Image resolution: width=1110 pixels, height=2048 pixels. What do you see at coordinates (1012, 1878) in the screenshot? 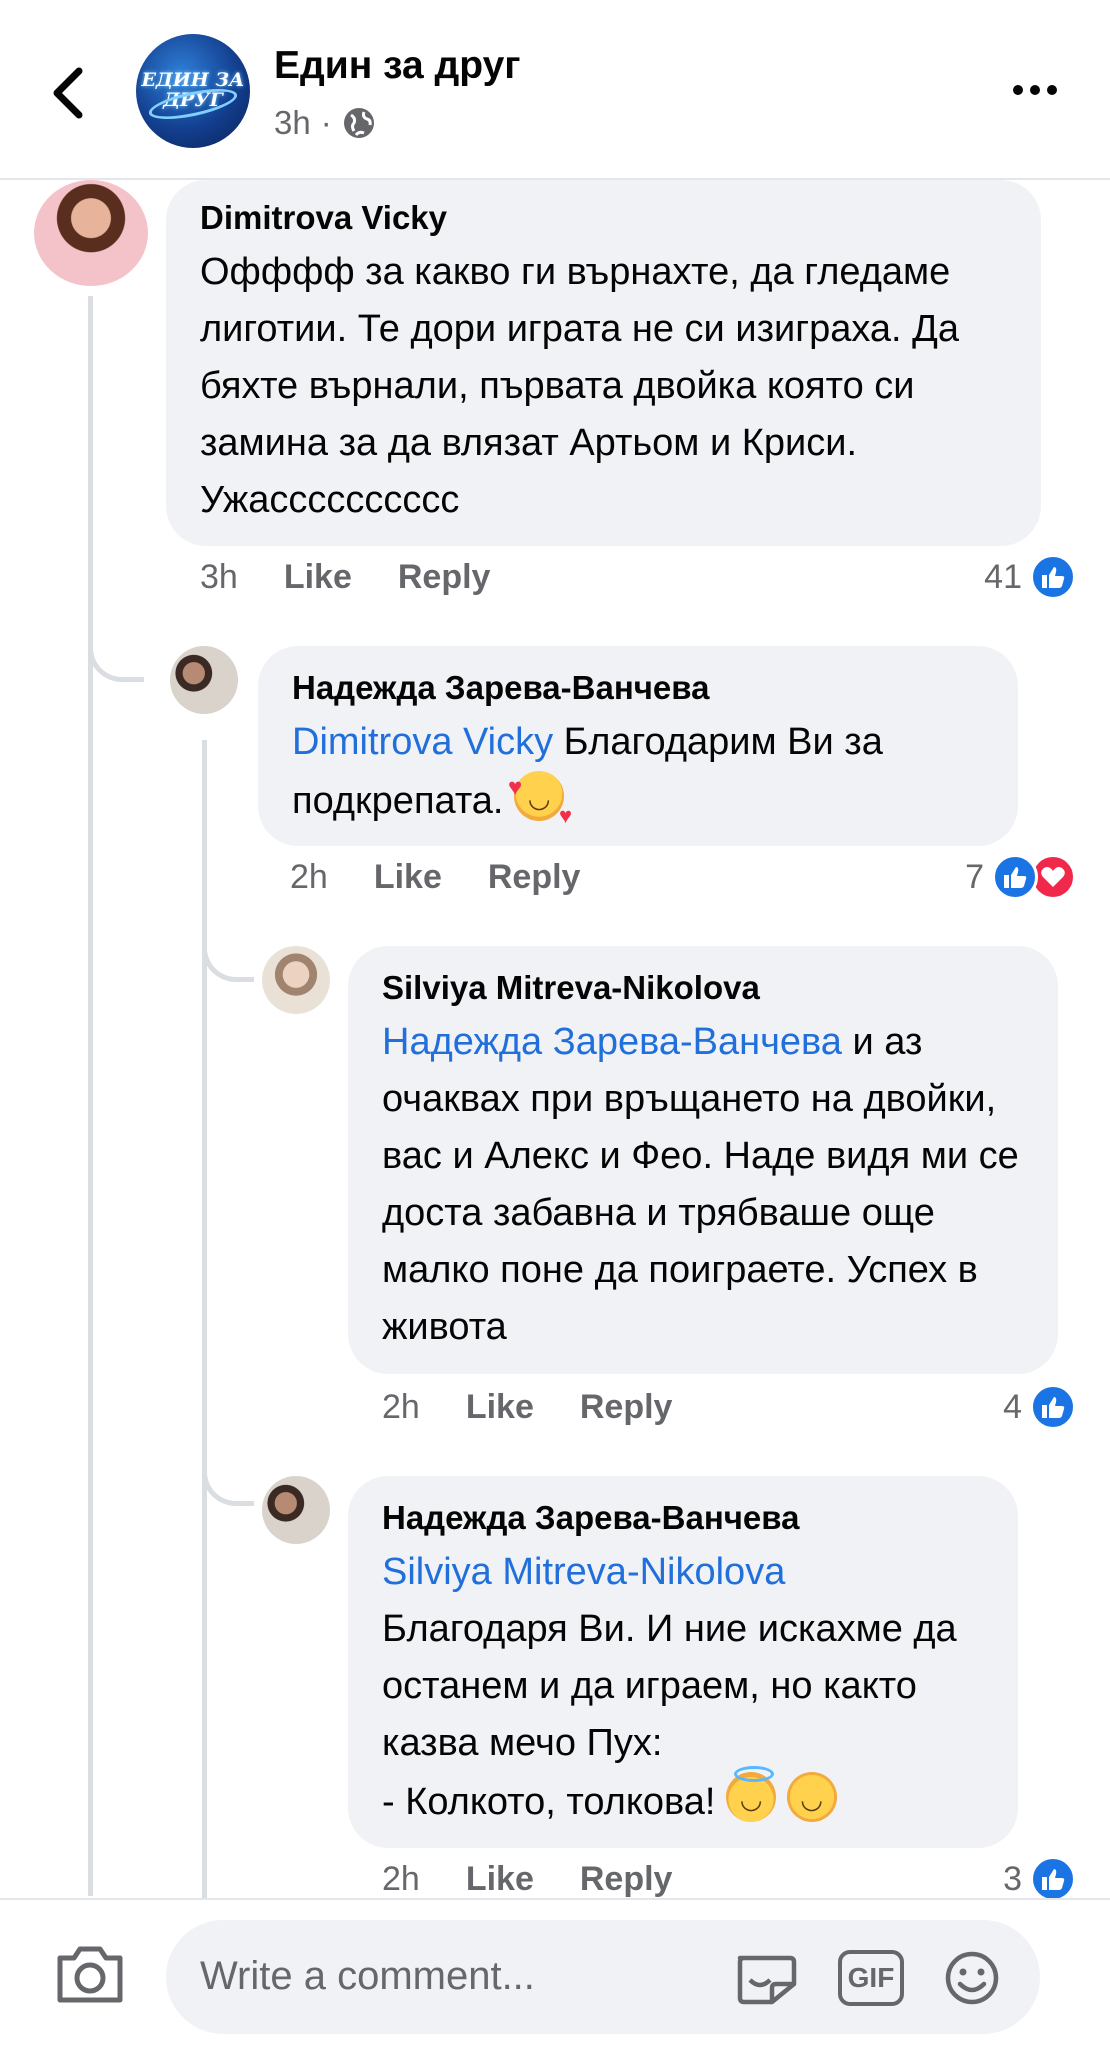
I see `reaction-count: 3` at bounding box center [1012, 1878].